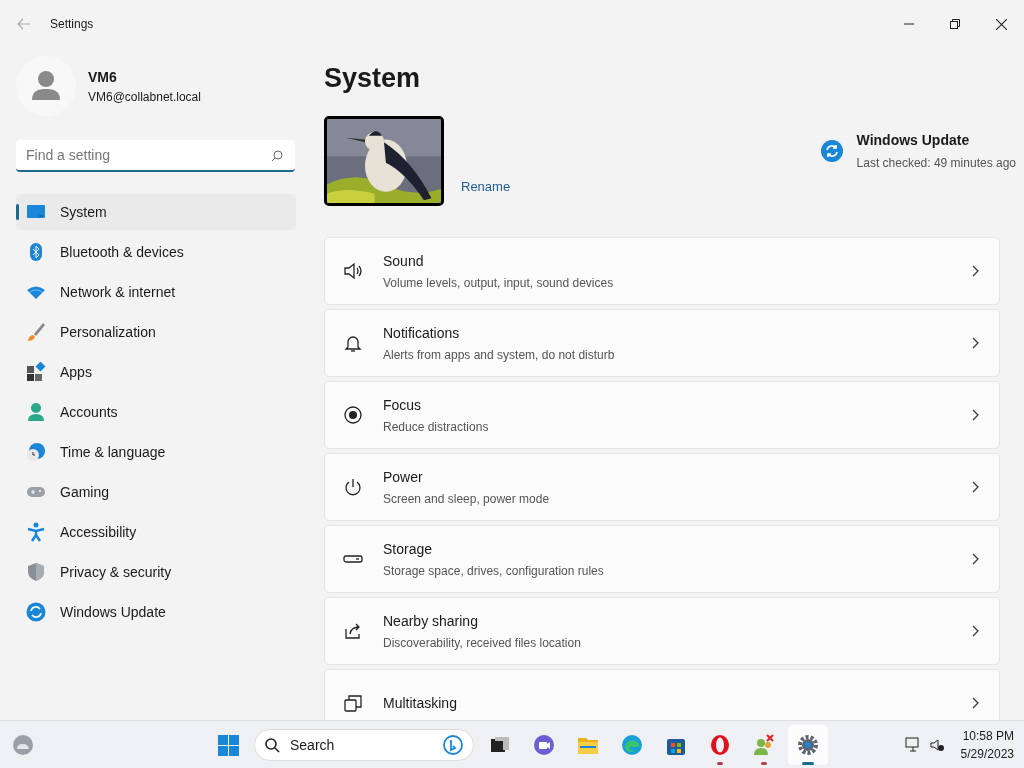 This screenshot has height=768, width=1024. What do you see at coordinates (353, 415) in the screenshot?
I see `focus-icon` at bounding box center [353, 415].